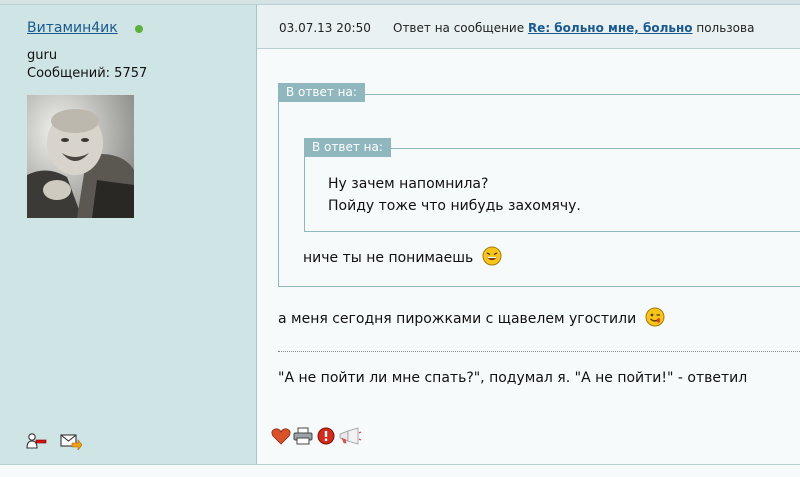 The image size is (800, 477). What do you see at coordinates (400, 470) in the screenshot?
I see `bottom-divider` at bounding box center [400, 470].